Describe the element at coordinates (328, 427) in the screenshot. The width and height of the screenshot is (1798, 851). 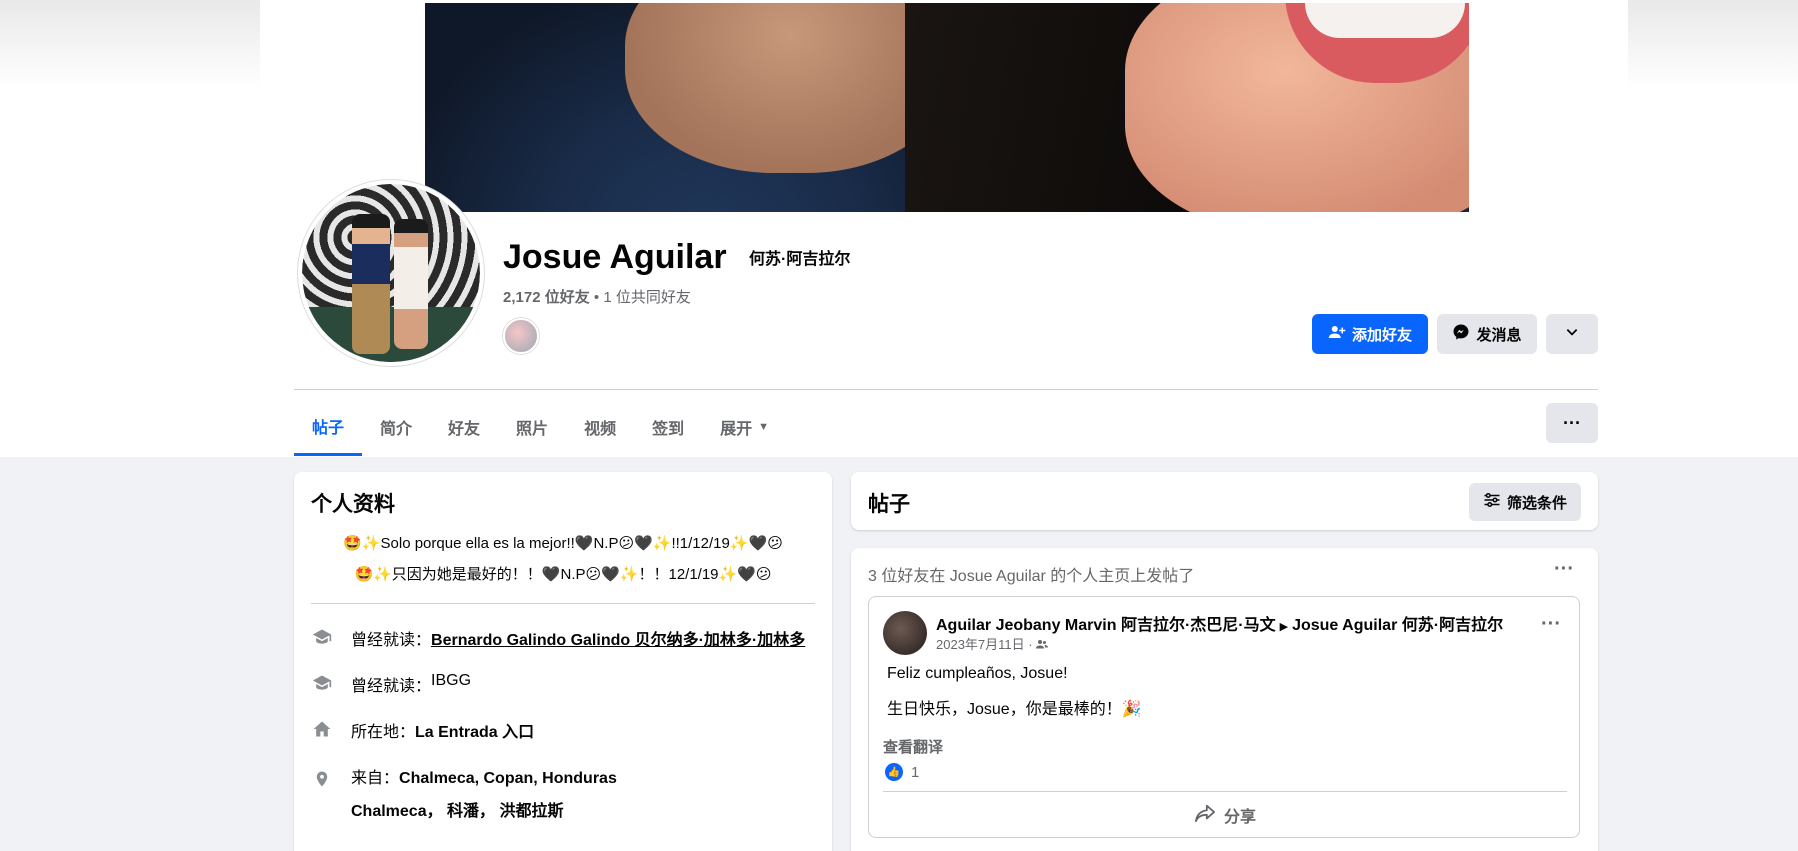
I see `tab-posts: 帖子` at that location.